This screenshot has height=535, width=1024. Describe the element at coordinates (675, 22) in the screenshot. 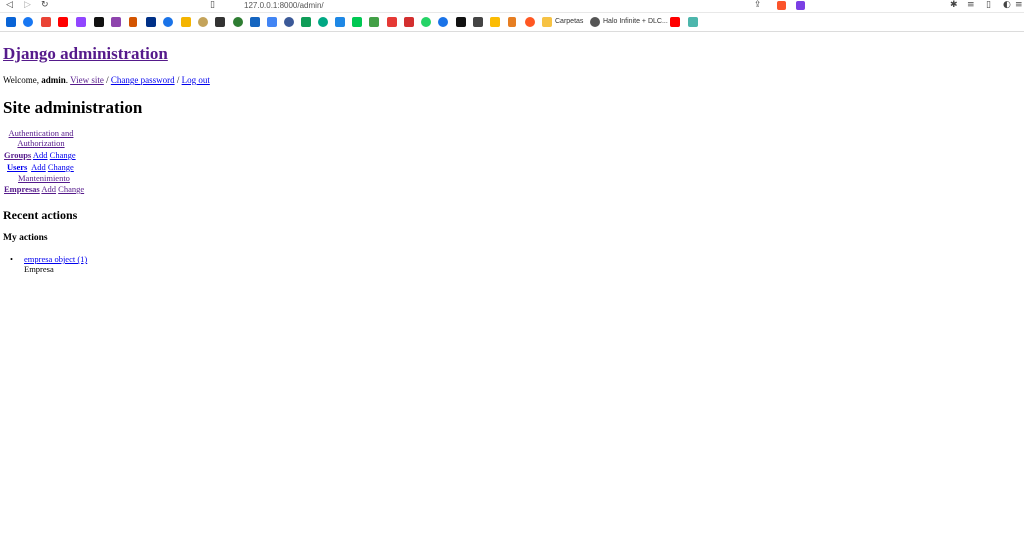

I see `youtube2-icon` at that location.